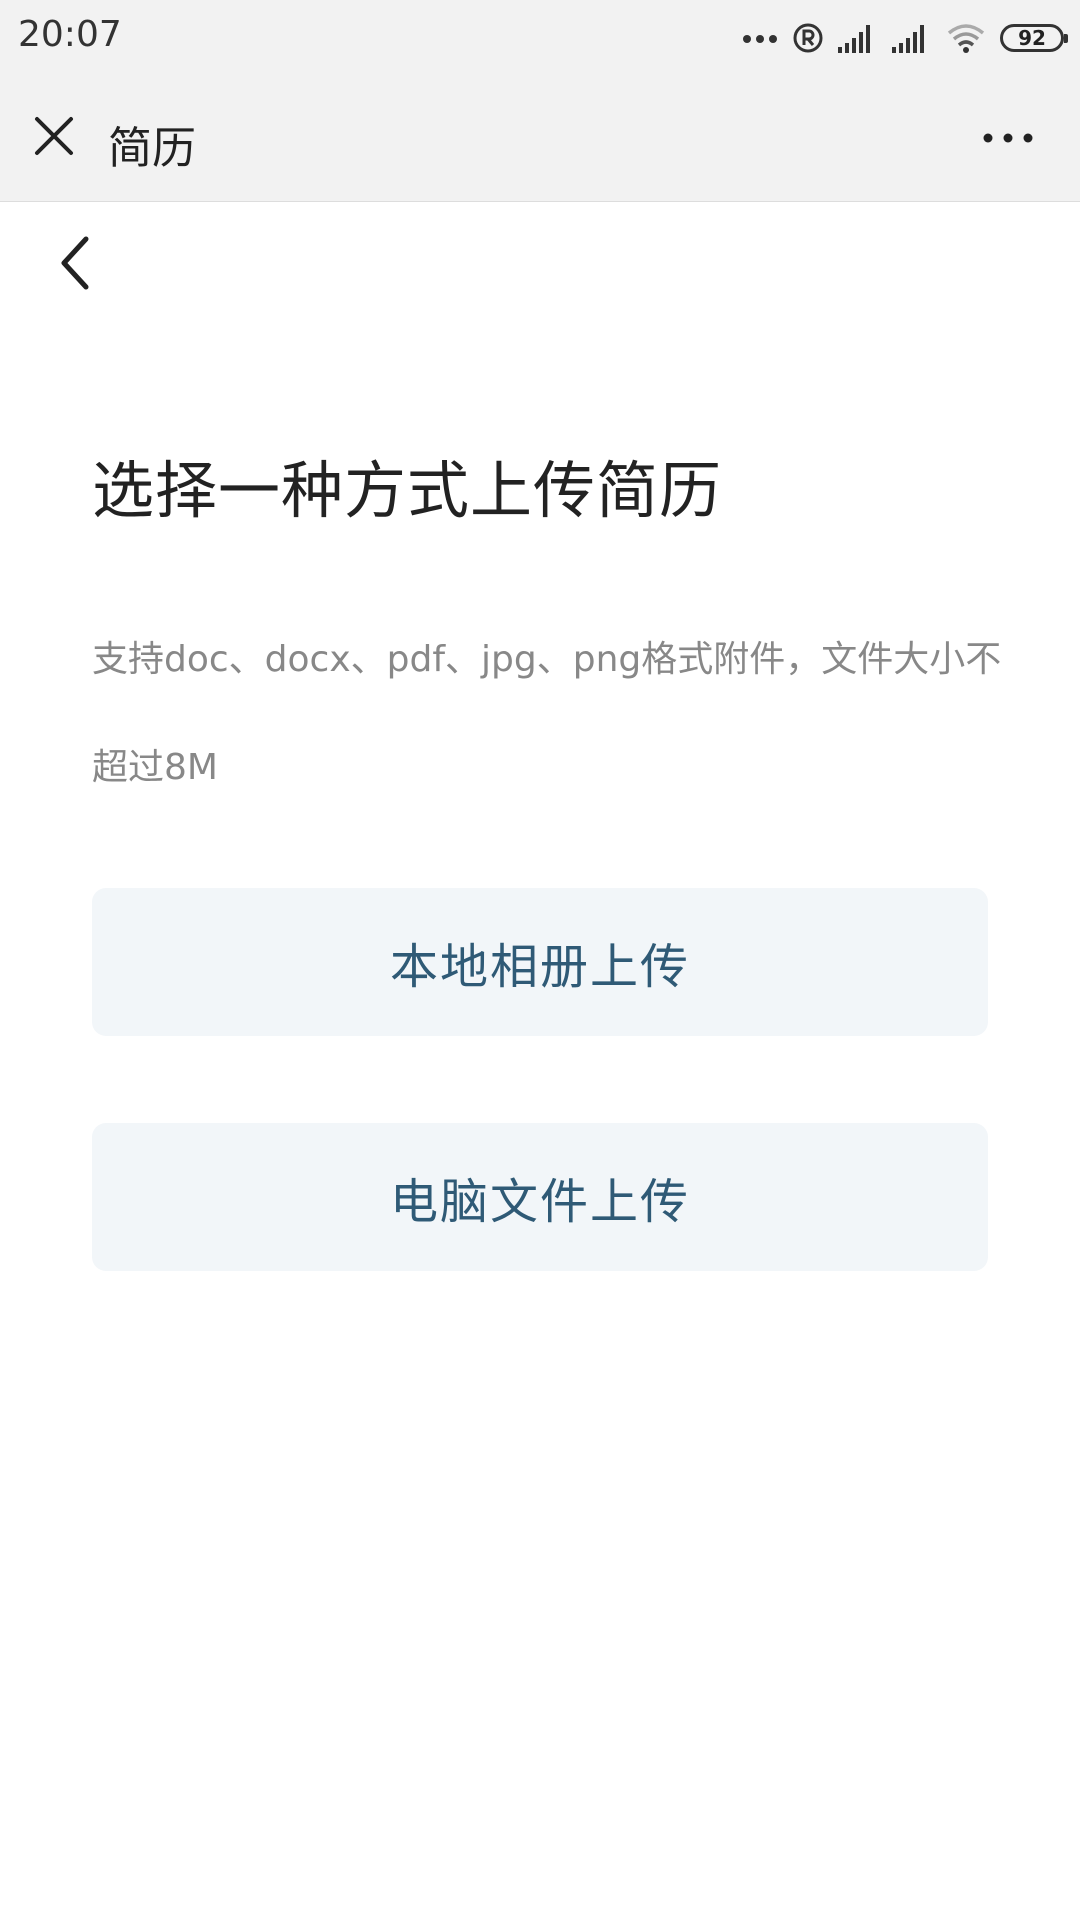 The image size is (1080, 1920). What do you see at coordinates (1066, 38) in the screenshot?
I see `battery-cap` at bounding box center [1066, 38].